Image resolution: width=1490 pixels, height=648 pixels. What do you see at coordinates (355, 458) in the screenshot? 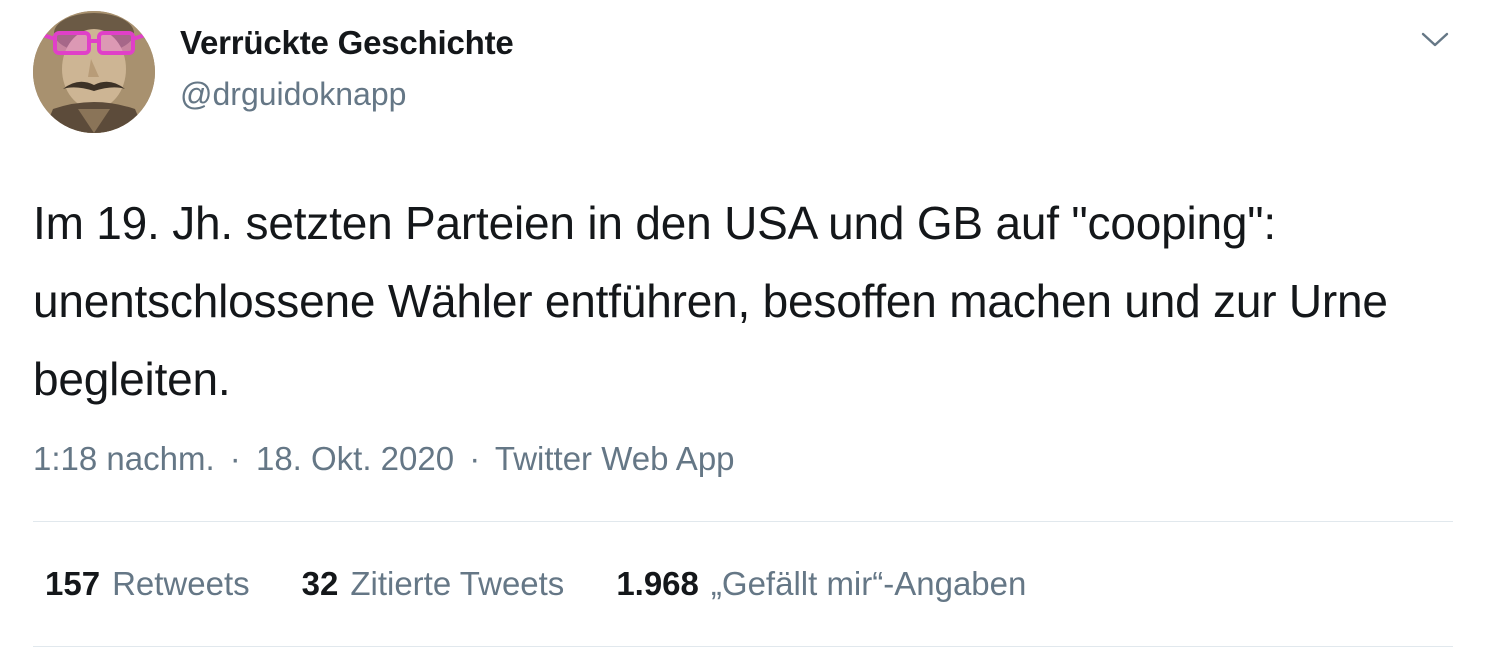
I see `tweet-date: 18. Okt. 2020` at bounding box center [355, 458].